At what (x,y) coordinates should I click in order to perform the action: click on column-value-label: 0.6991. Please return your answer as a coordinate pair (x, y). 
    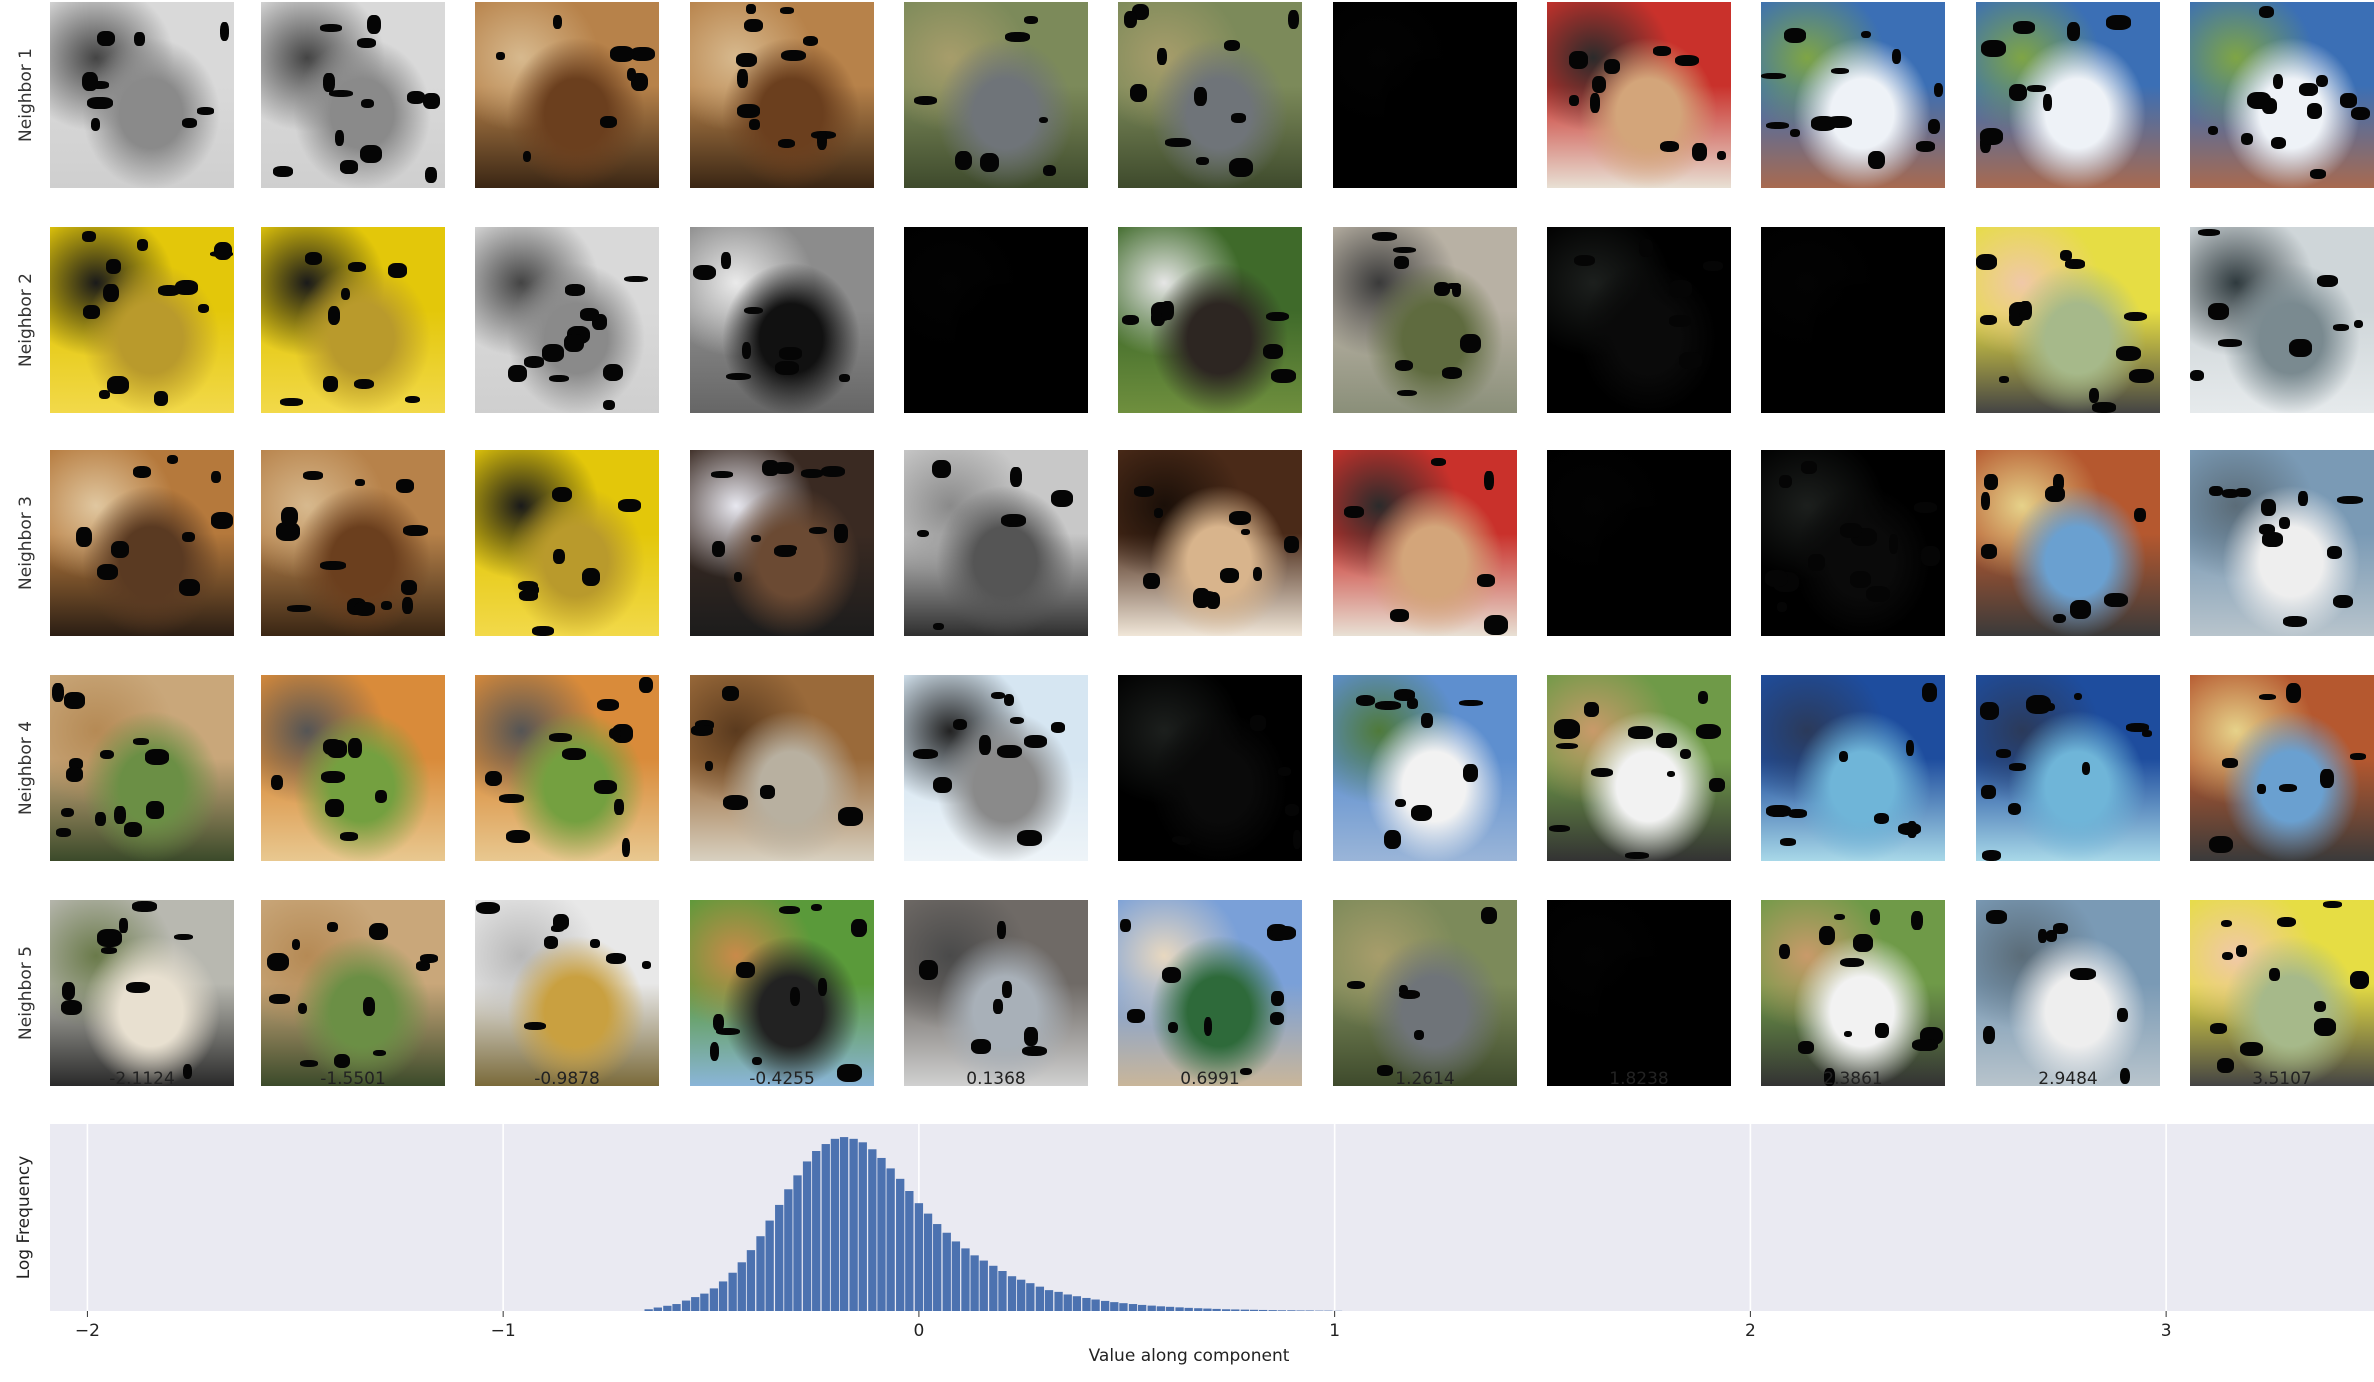
    Looking at the image, I should click on (1210, 1079).